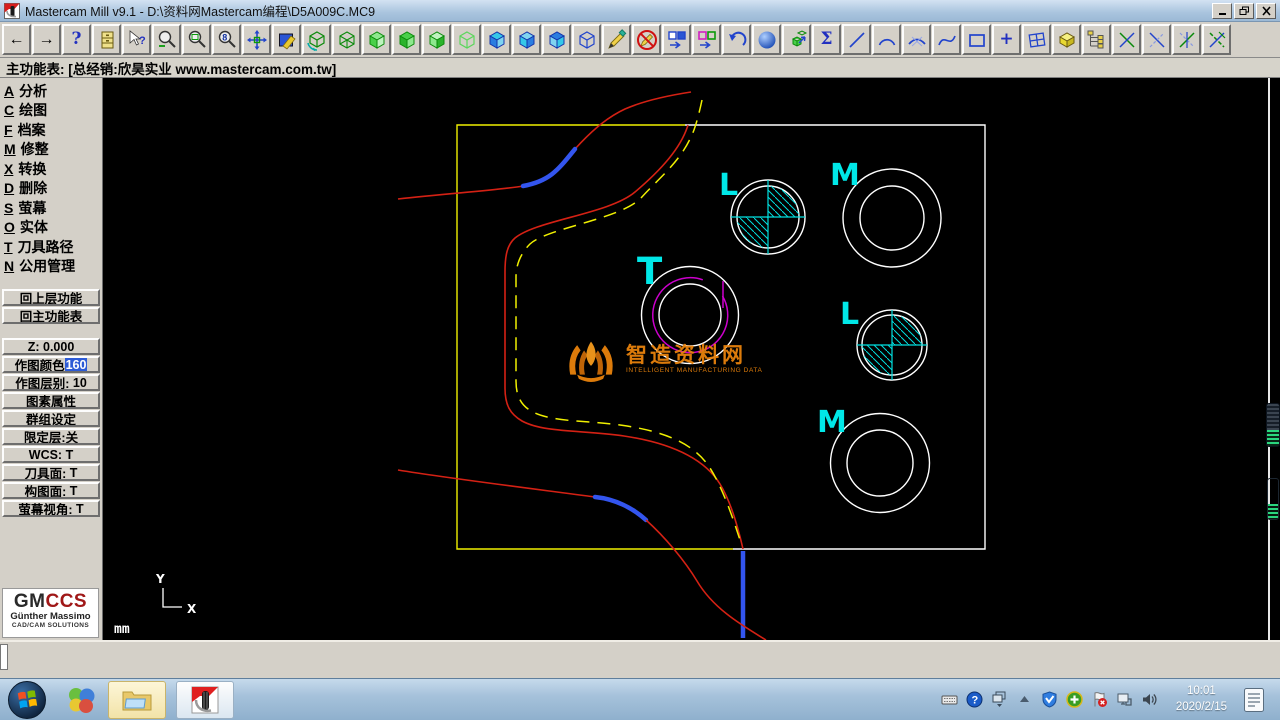 This screenshot has width=1280, height=720. What do you see at coordinates (1126, 39) in the screenshot?
I see `trim-one-button` at bounding box center [1126, 39].